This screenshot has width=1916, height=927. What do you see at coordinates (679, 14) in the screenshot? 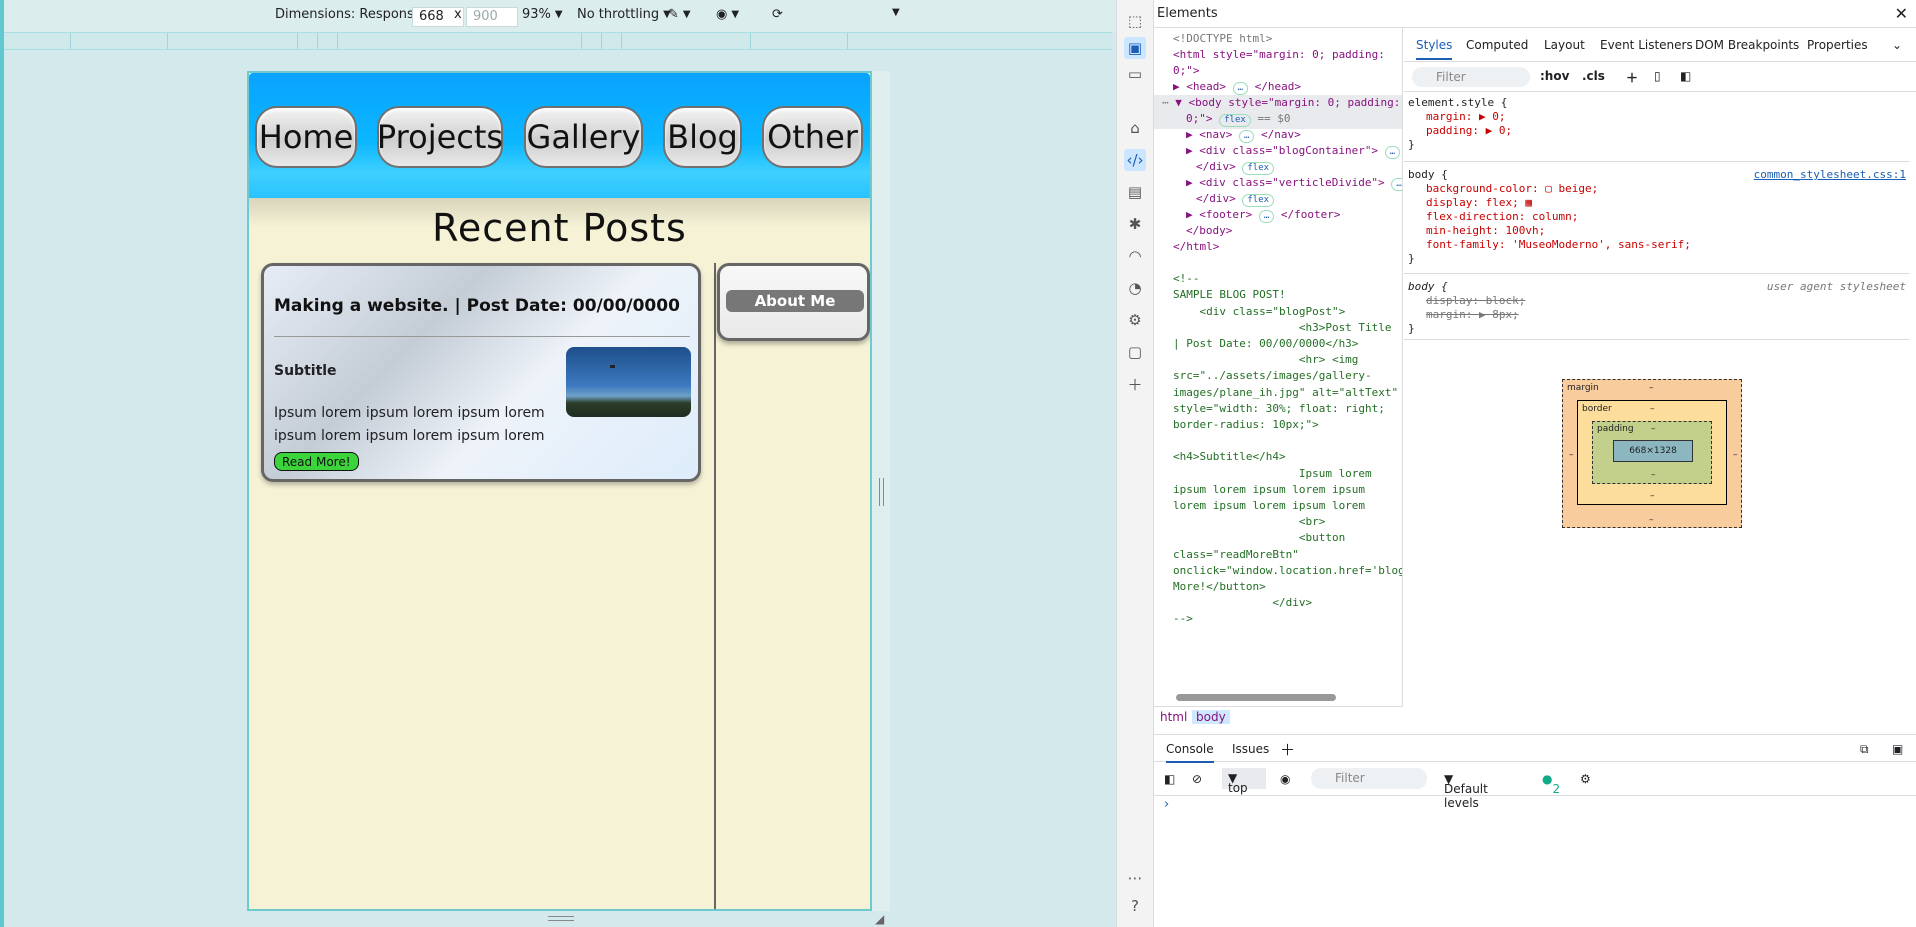
I see `touch-tool-button: ✎ ▼` at bounding box center [679, 14].